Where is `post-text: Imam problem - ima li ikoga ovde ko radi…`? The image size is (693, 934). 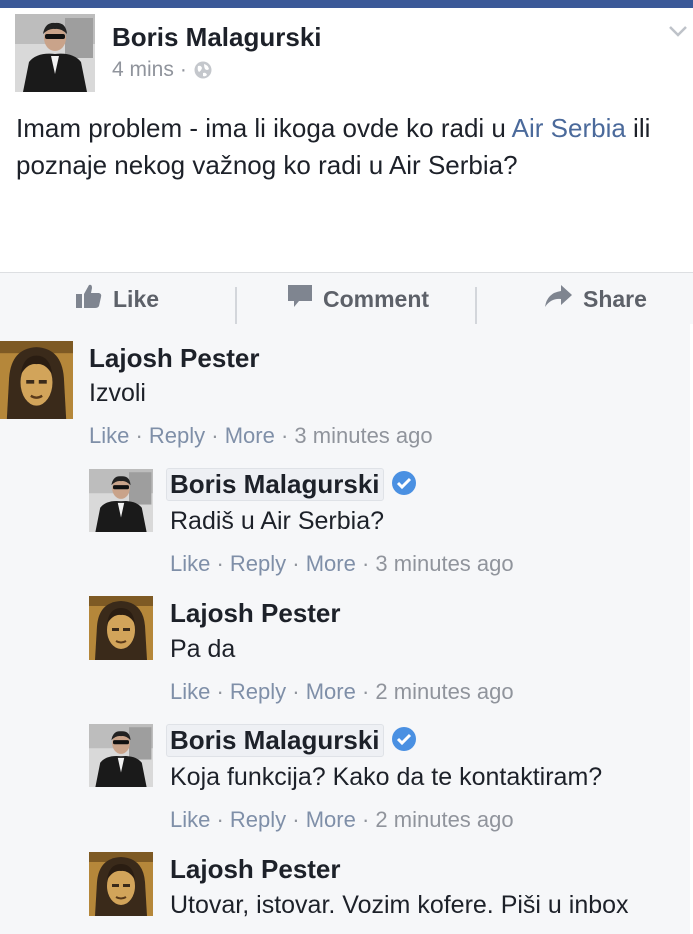 post-text: Imam problem - ima li ikoga ovde ko radi… is located at coordinates (353, 147).